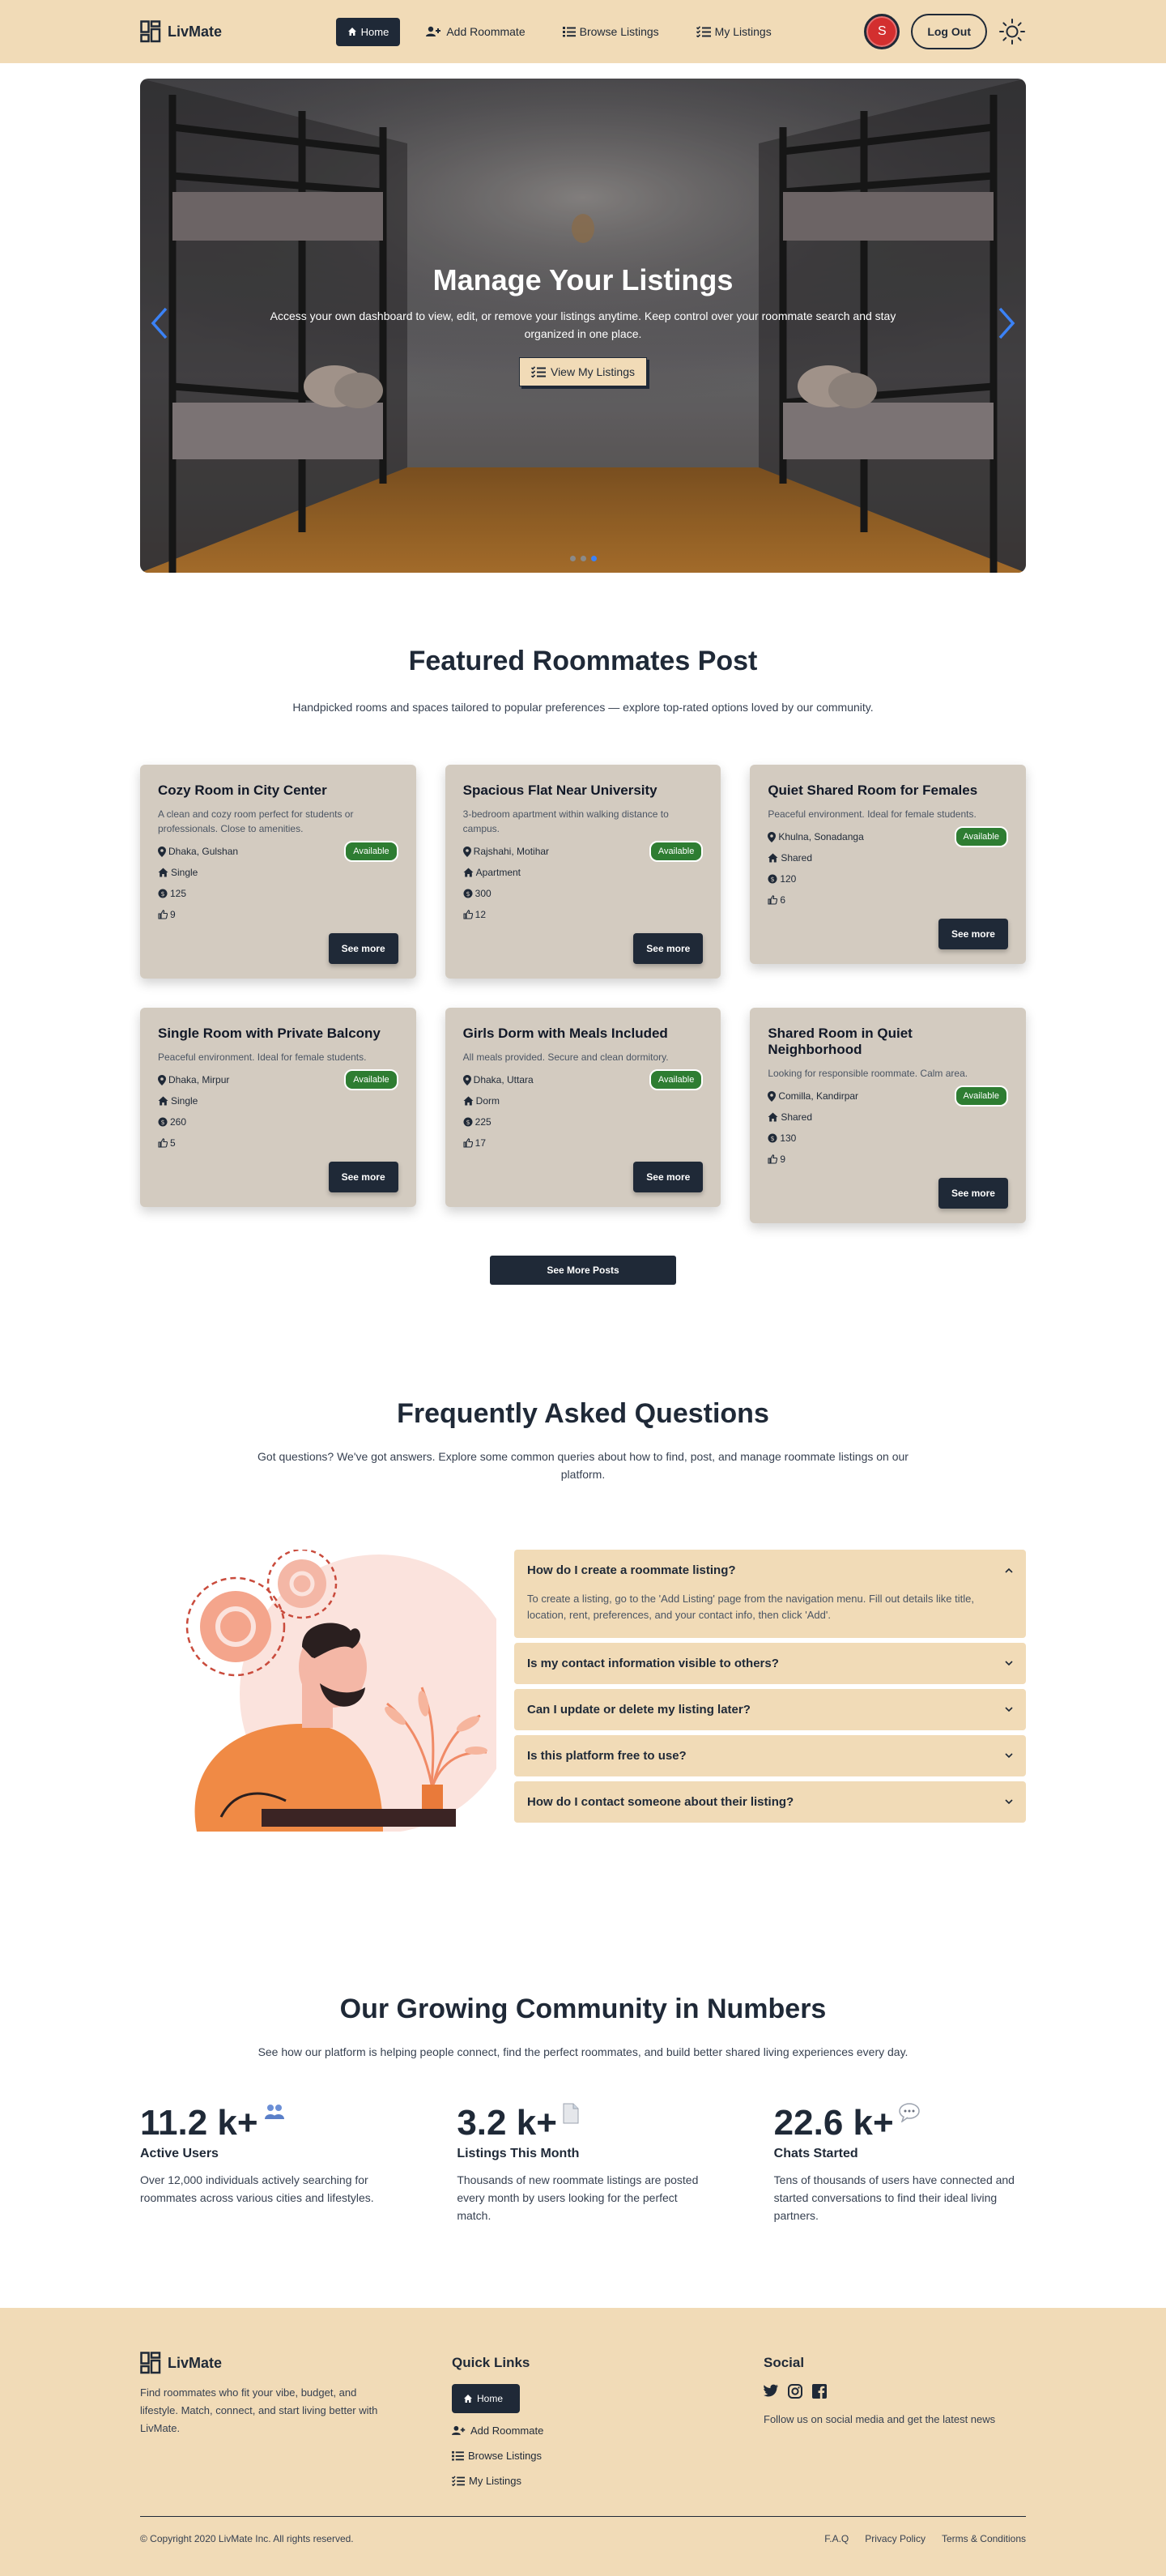  Describe the element at coordinates (610, 31) in the screenshot. I see `nav-browse-listings: Browse Listings` at that location.